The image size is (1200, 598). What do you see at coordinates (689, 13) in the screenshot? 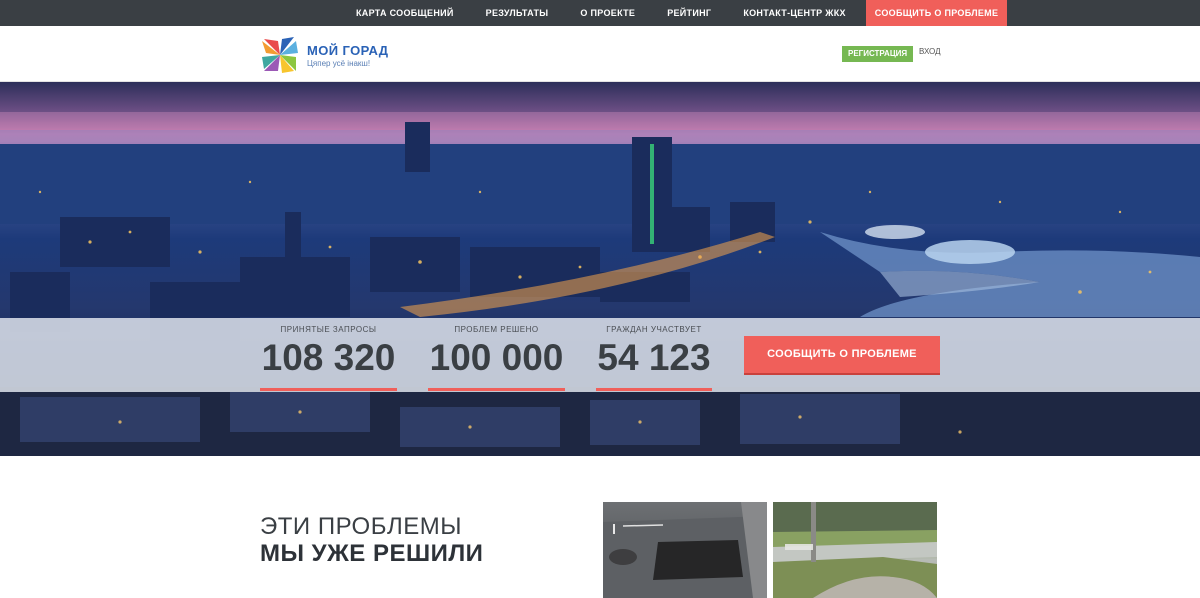
I see `nav-item-rating: Рейтинг` at bounding box center [689, 13].